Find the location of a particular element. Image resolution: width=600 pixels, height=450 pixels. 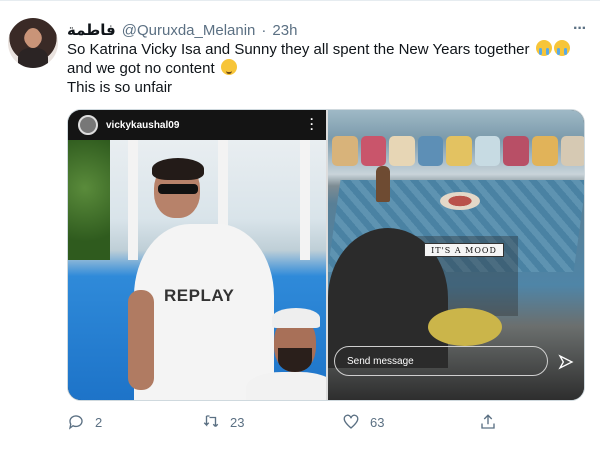

avatar-face is located at coordinates (33, 38).